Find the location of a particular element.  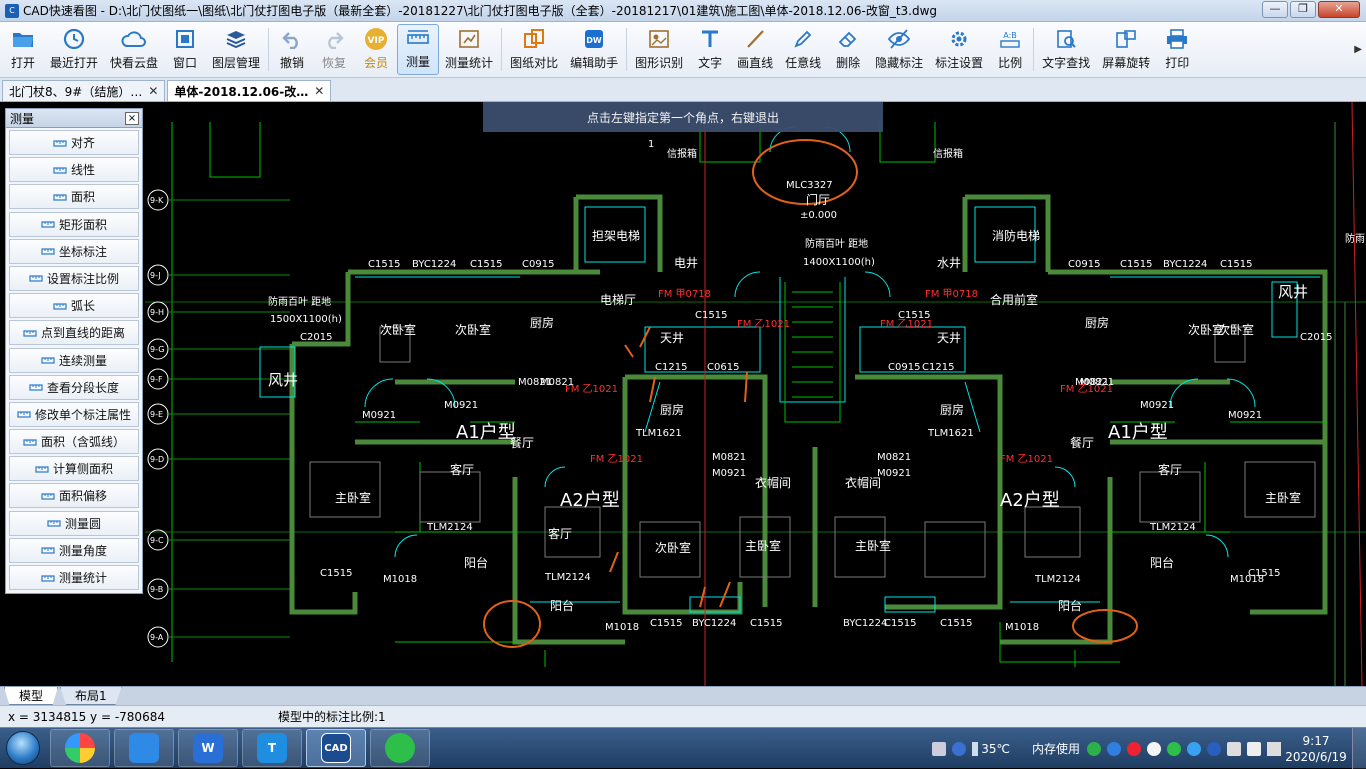

taskbar-text-tool: T is located at coordinates (272, 748).